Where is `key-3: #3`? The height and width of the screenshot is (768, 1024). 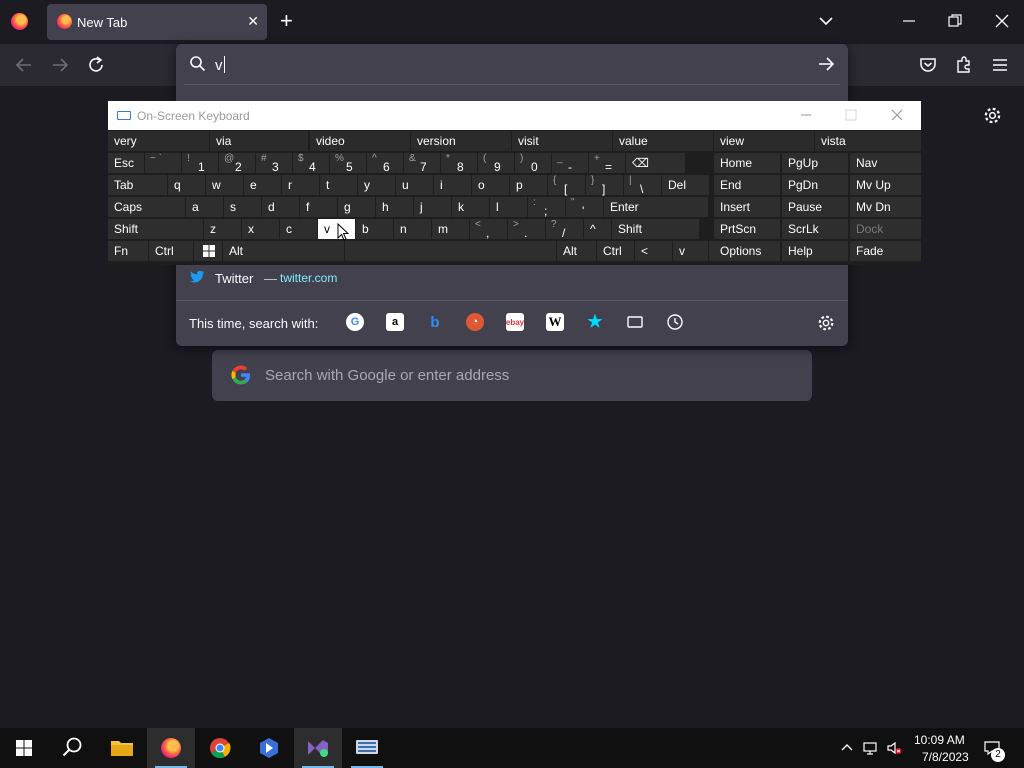
key-3: #3 is located at coordinates (274, 163).